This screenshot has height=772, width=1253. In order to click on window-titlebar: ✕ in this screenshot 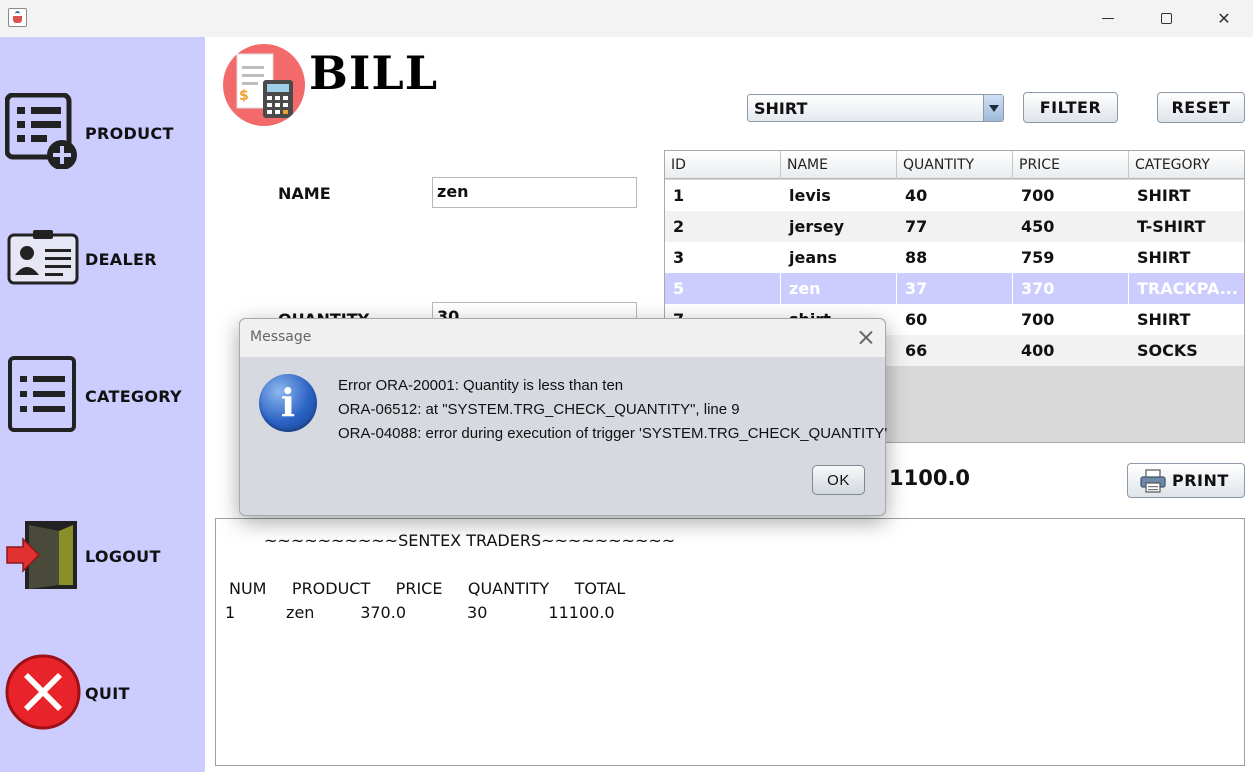, I will do `click(626, 18)`.